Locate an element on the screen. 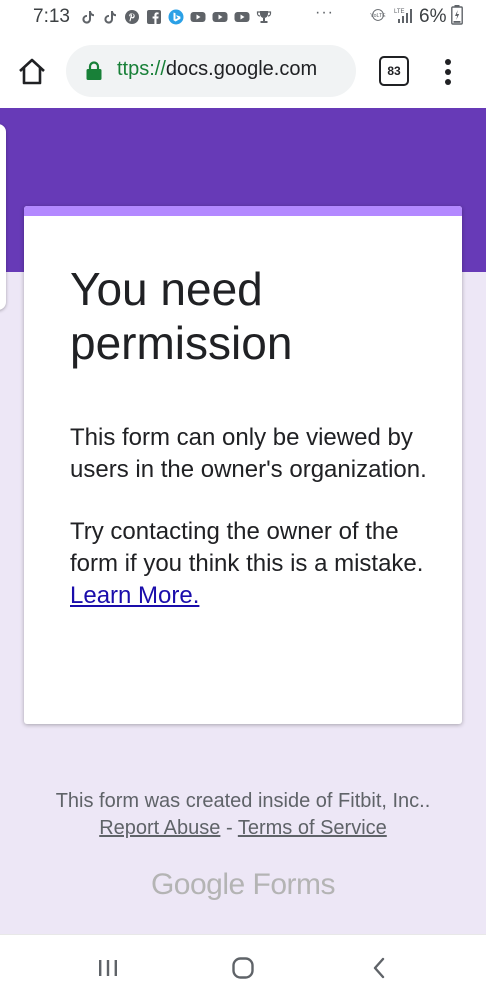 The height and width of the screenshot is (1000, 486). home-nav-button is located at coordinates (243, 968).